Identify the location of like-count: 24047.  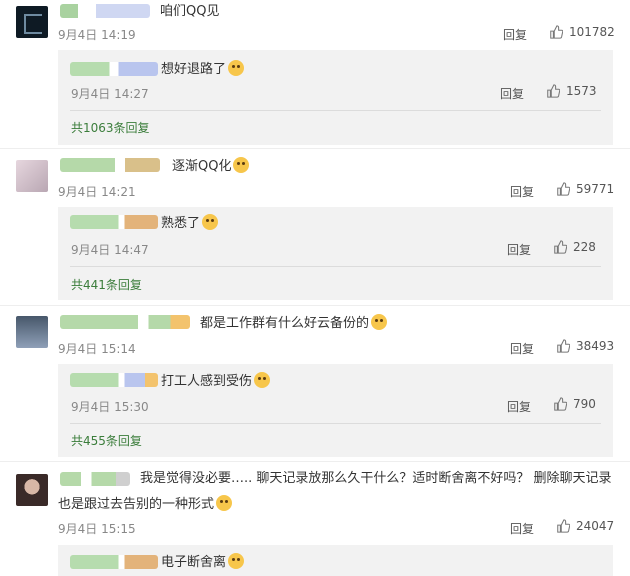
(595, 526).